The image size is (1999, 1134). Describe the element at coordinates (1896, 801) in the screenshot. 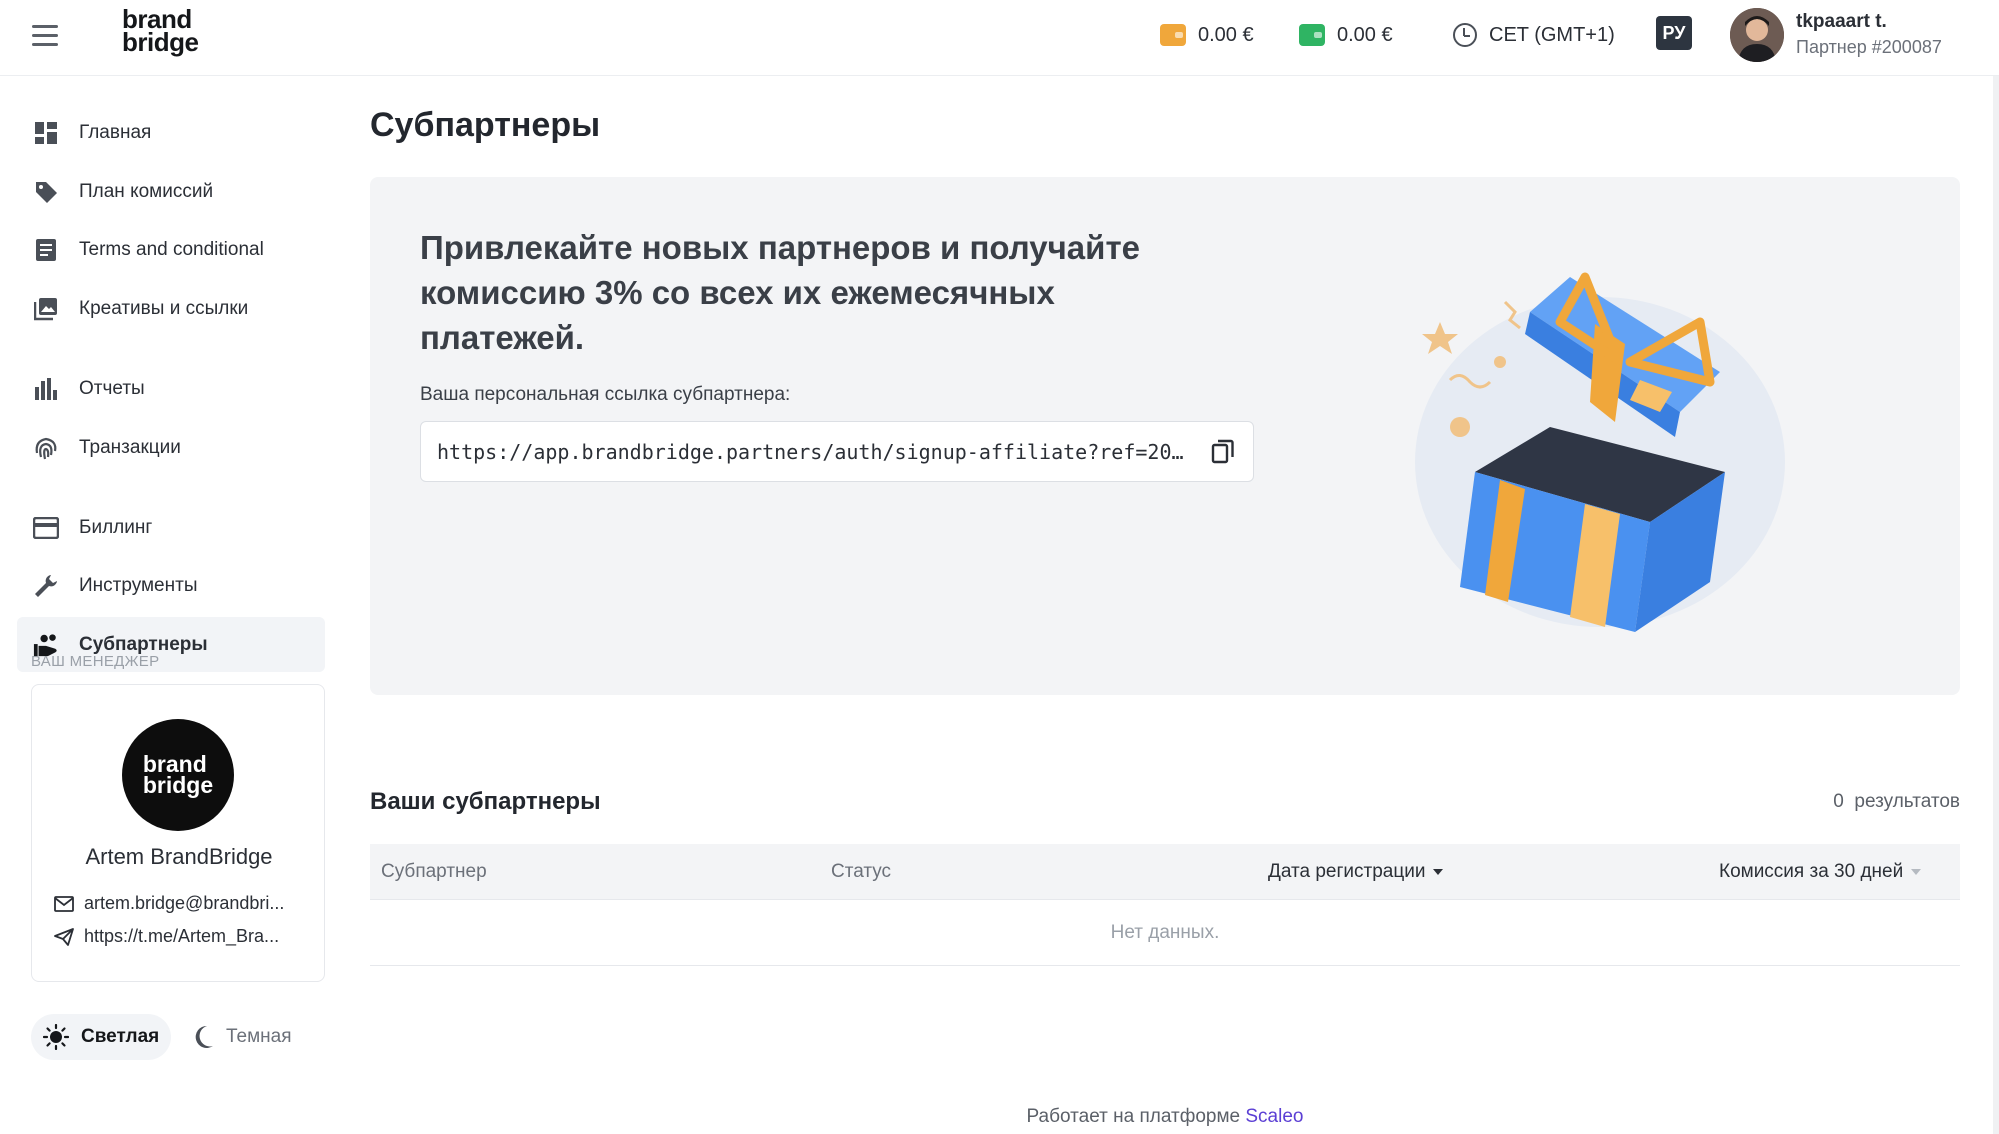

I see `results-count: 0 результатов` at that location.